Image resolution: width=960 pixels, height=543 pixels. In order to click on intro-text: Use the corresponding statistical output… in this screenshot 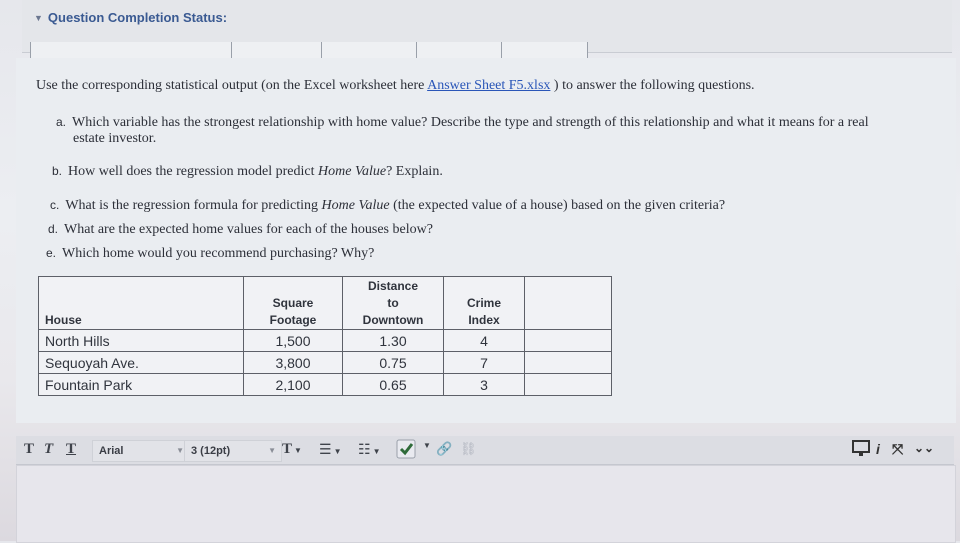, I will do `click(395, 86)`.